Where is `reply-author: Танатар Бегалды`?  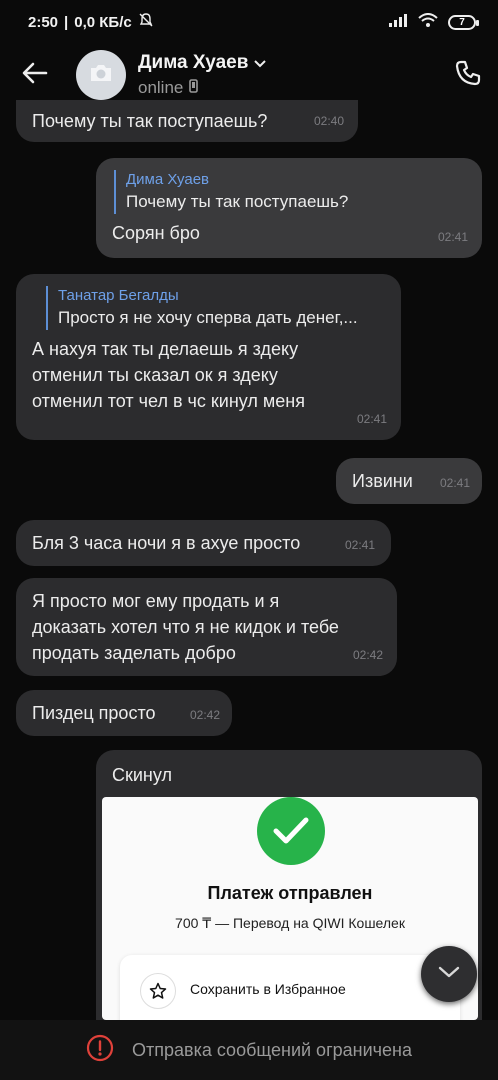
reply-author: Танатар Бегалды is located at coordinates (118, 295).